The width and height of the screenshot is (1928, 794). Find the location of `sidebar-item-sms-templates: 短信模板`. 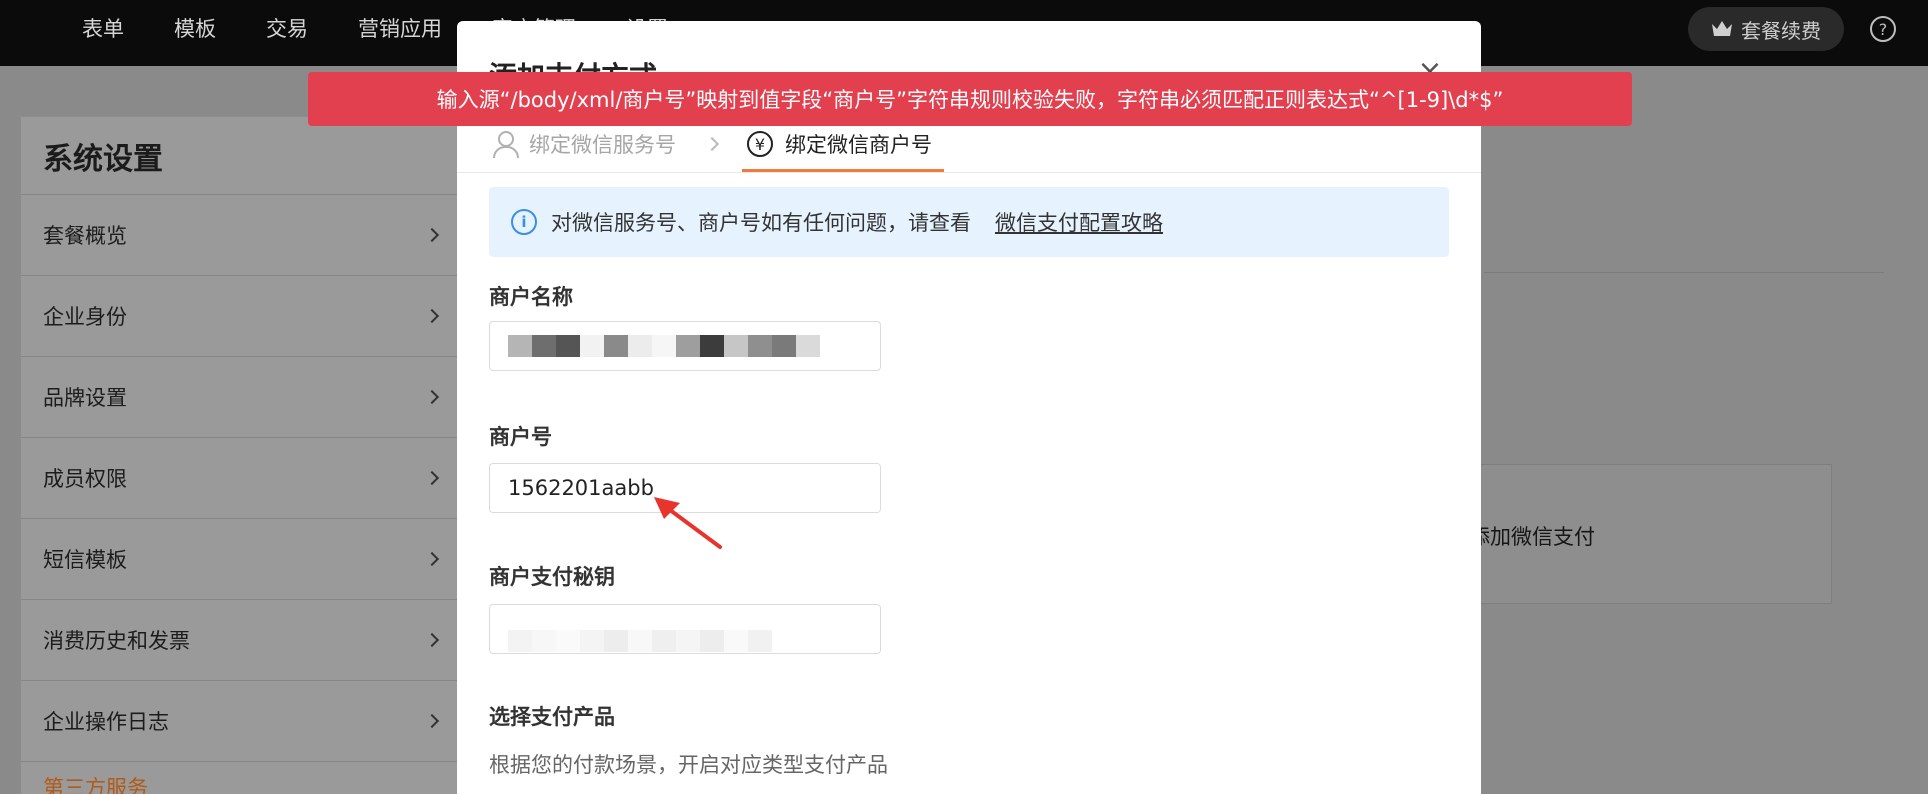

sidebar-item-sms-templates: 短信模板 is located at coordinates (240, 559).